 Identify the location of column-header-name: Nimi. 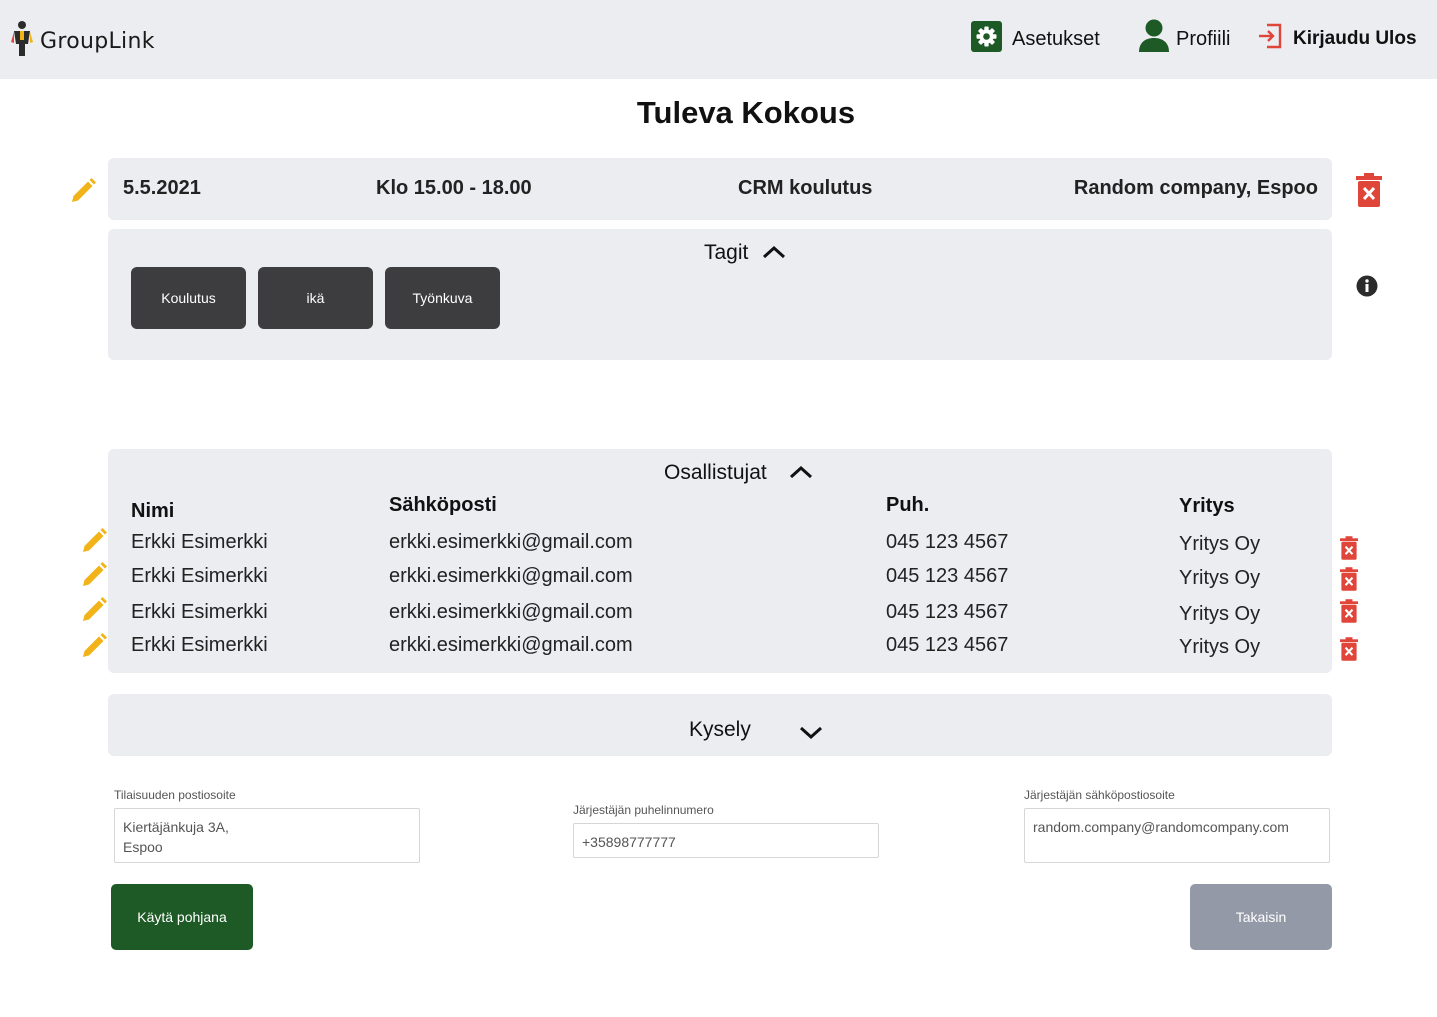
(153, 511).